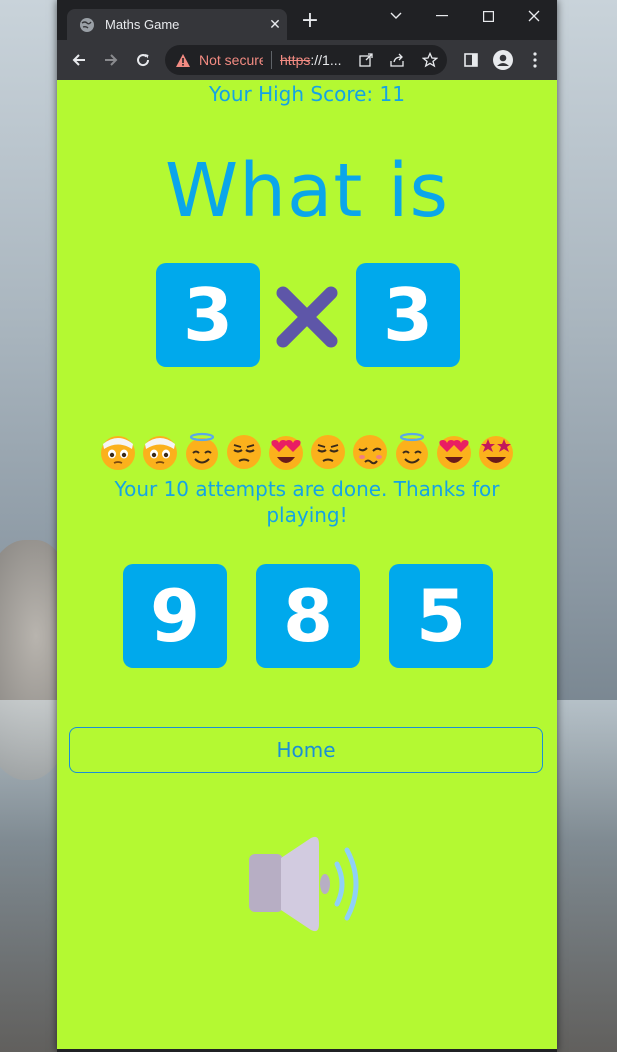 This screenshot has height=1052, width=617. Describe the element at coordinates (366, 60) in the screenshot. I see `open-in-app-icon` at that location.